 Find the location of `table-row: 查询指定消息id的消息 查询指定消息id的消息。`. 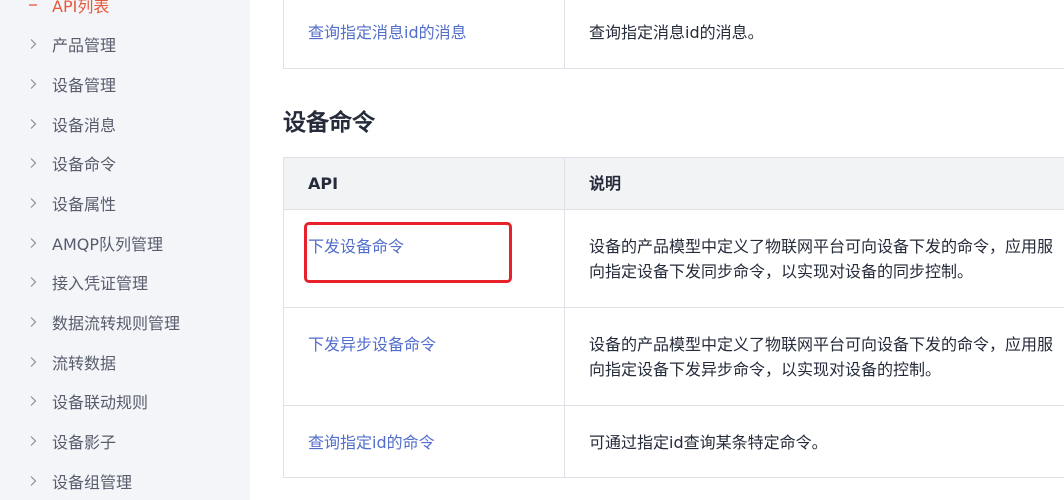

table-row: 查询指定消息id的消息 查询指定消息id的消息。 is located at coordinates (674, 34).